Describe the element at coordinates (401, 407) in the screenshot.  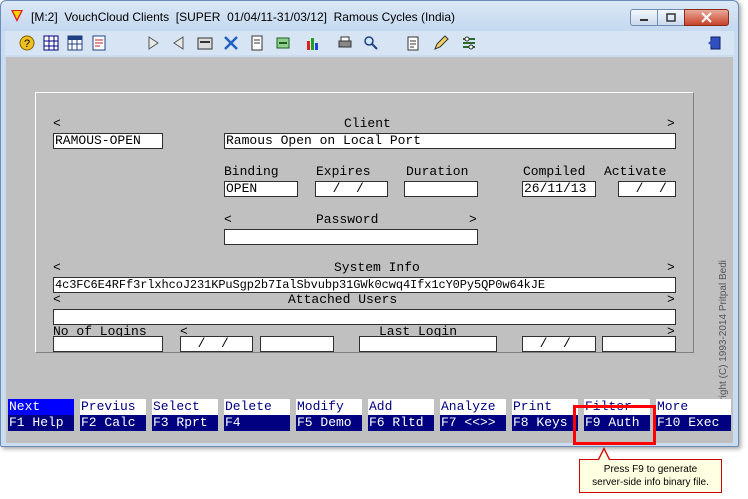
I see `fkey-add: Add` at that location.